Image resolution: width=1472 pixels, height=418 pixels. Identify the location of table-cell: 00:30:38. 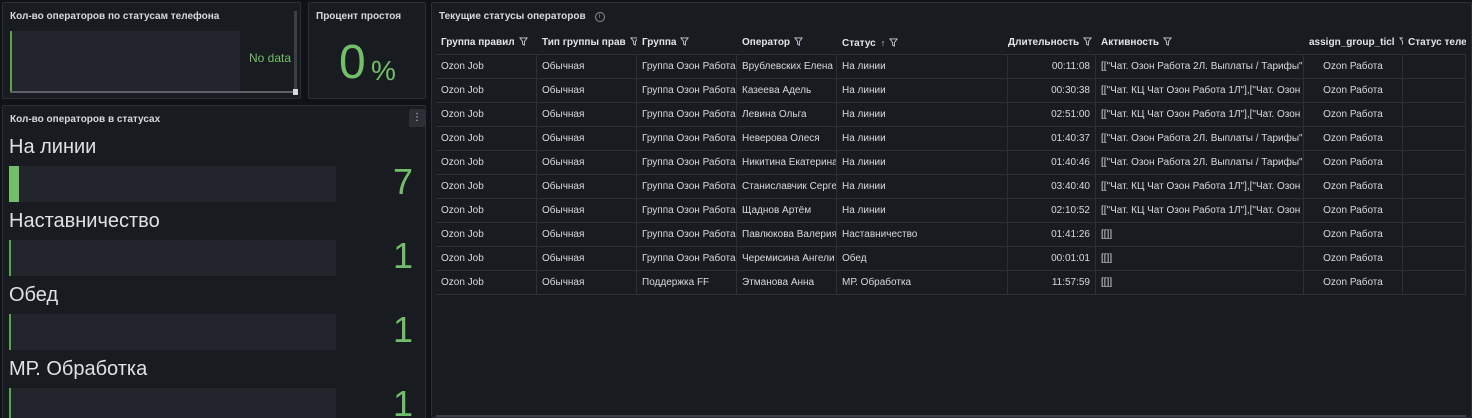
(1052, 91).